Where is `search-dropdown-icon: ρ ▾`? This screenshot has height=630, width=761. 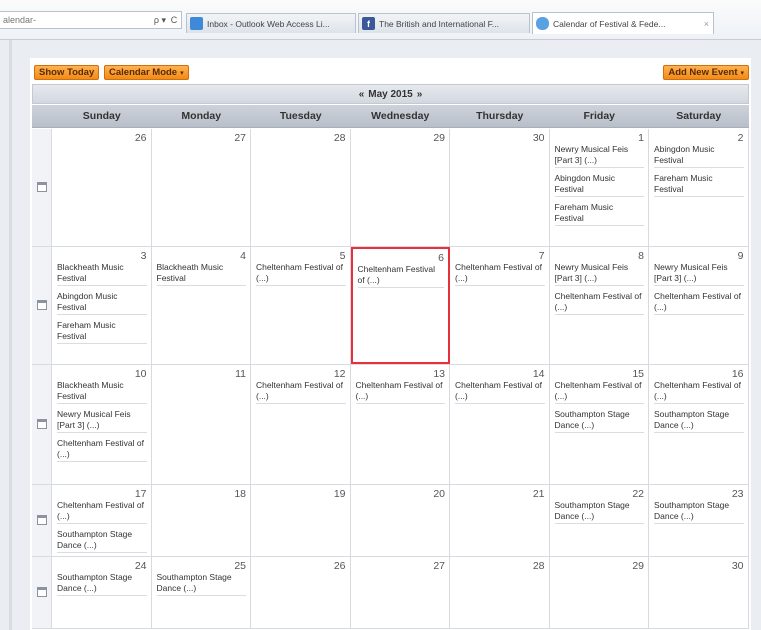
search-dropdown-icon: ρ ▾ is located at coordinates (160, 20).